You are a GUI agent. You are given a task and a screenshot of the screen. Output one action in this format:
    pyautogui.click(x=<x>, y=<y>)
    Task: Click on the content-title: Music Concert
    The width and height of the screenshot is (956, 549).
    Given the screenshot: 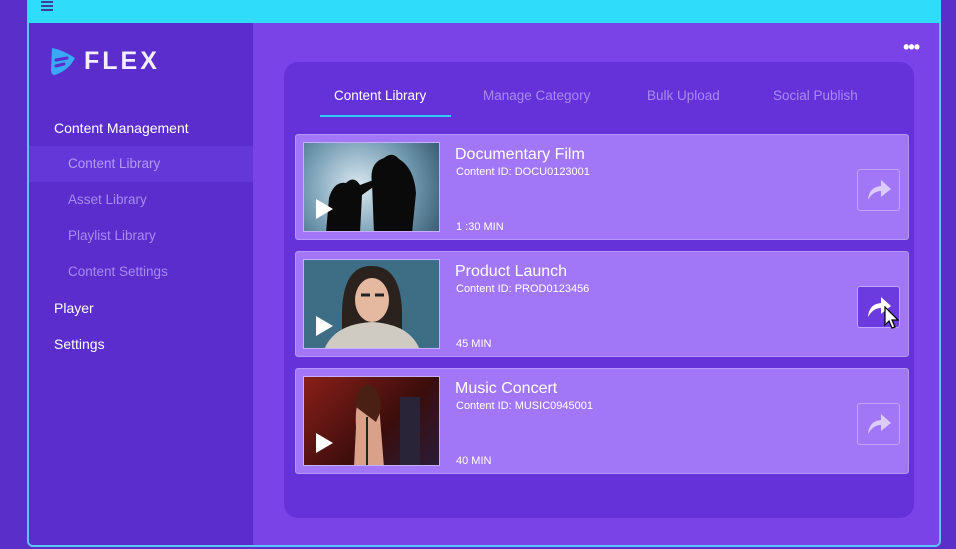 What is the action you would take?
    pyautogui.click(x=506, y=388)
    